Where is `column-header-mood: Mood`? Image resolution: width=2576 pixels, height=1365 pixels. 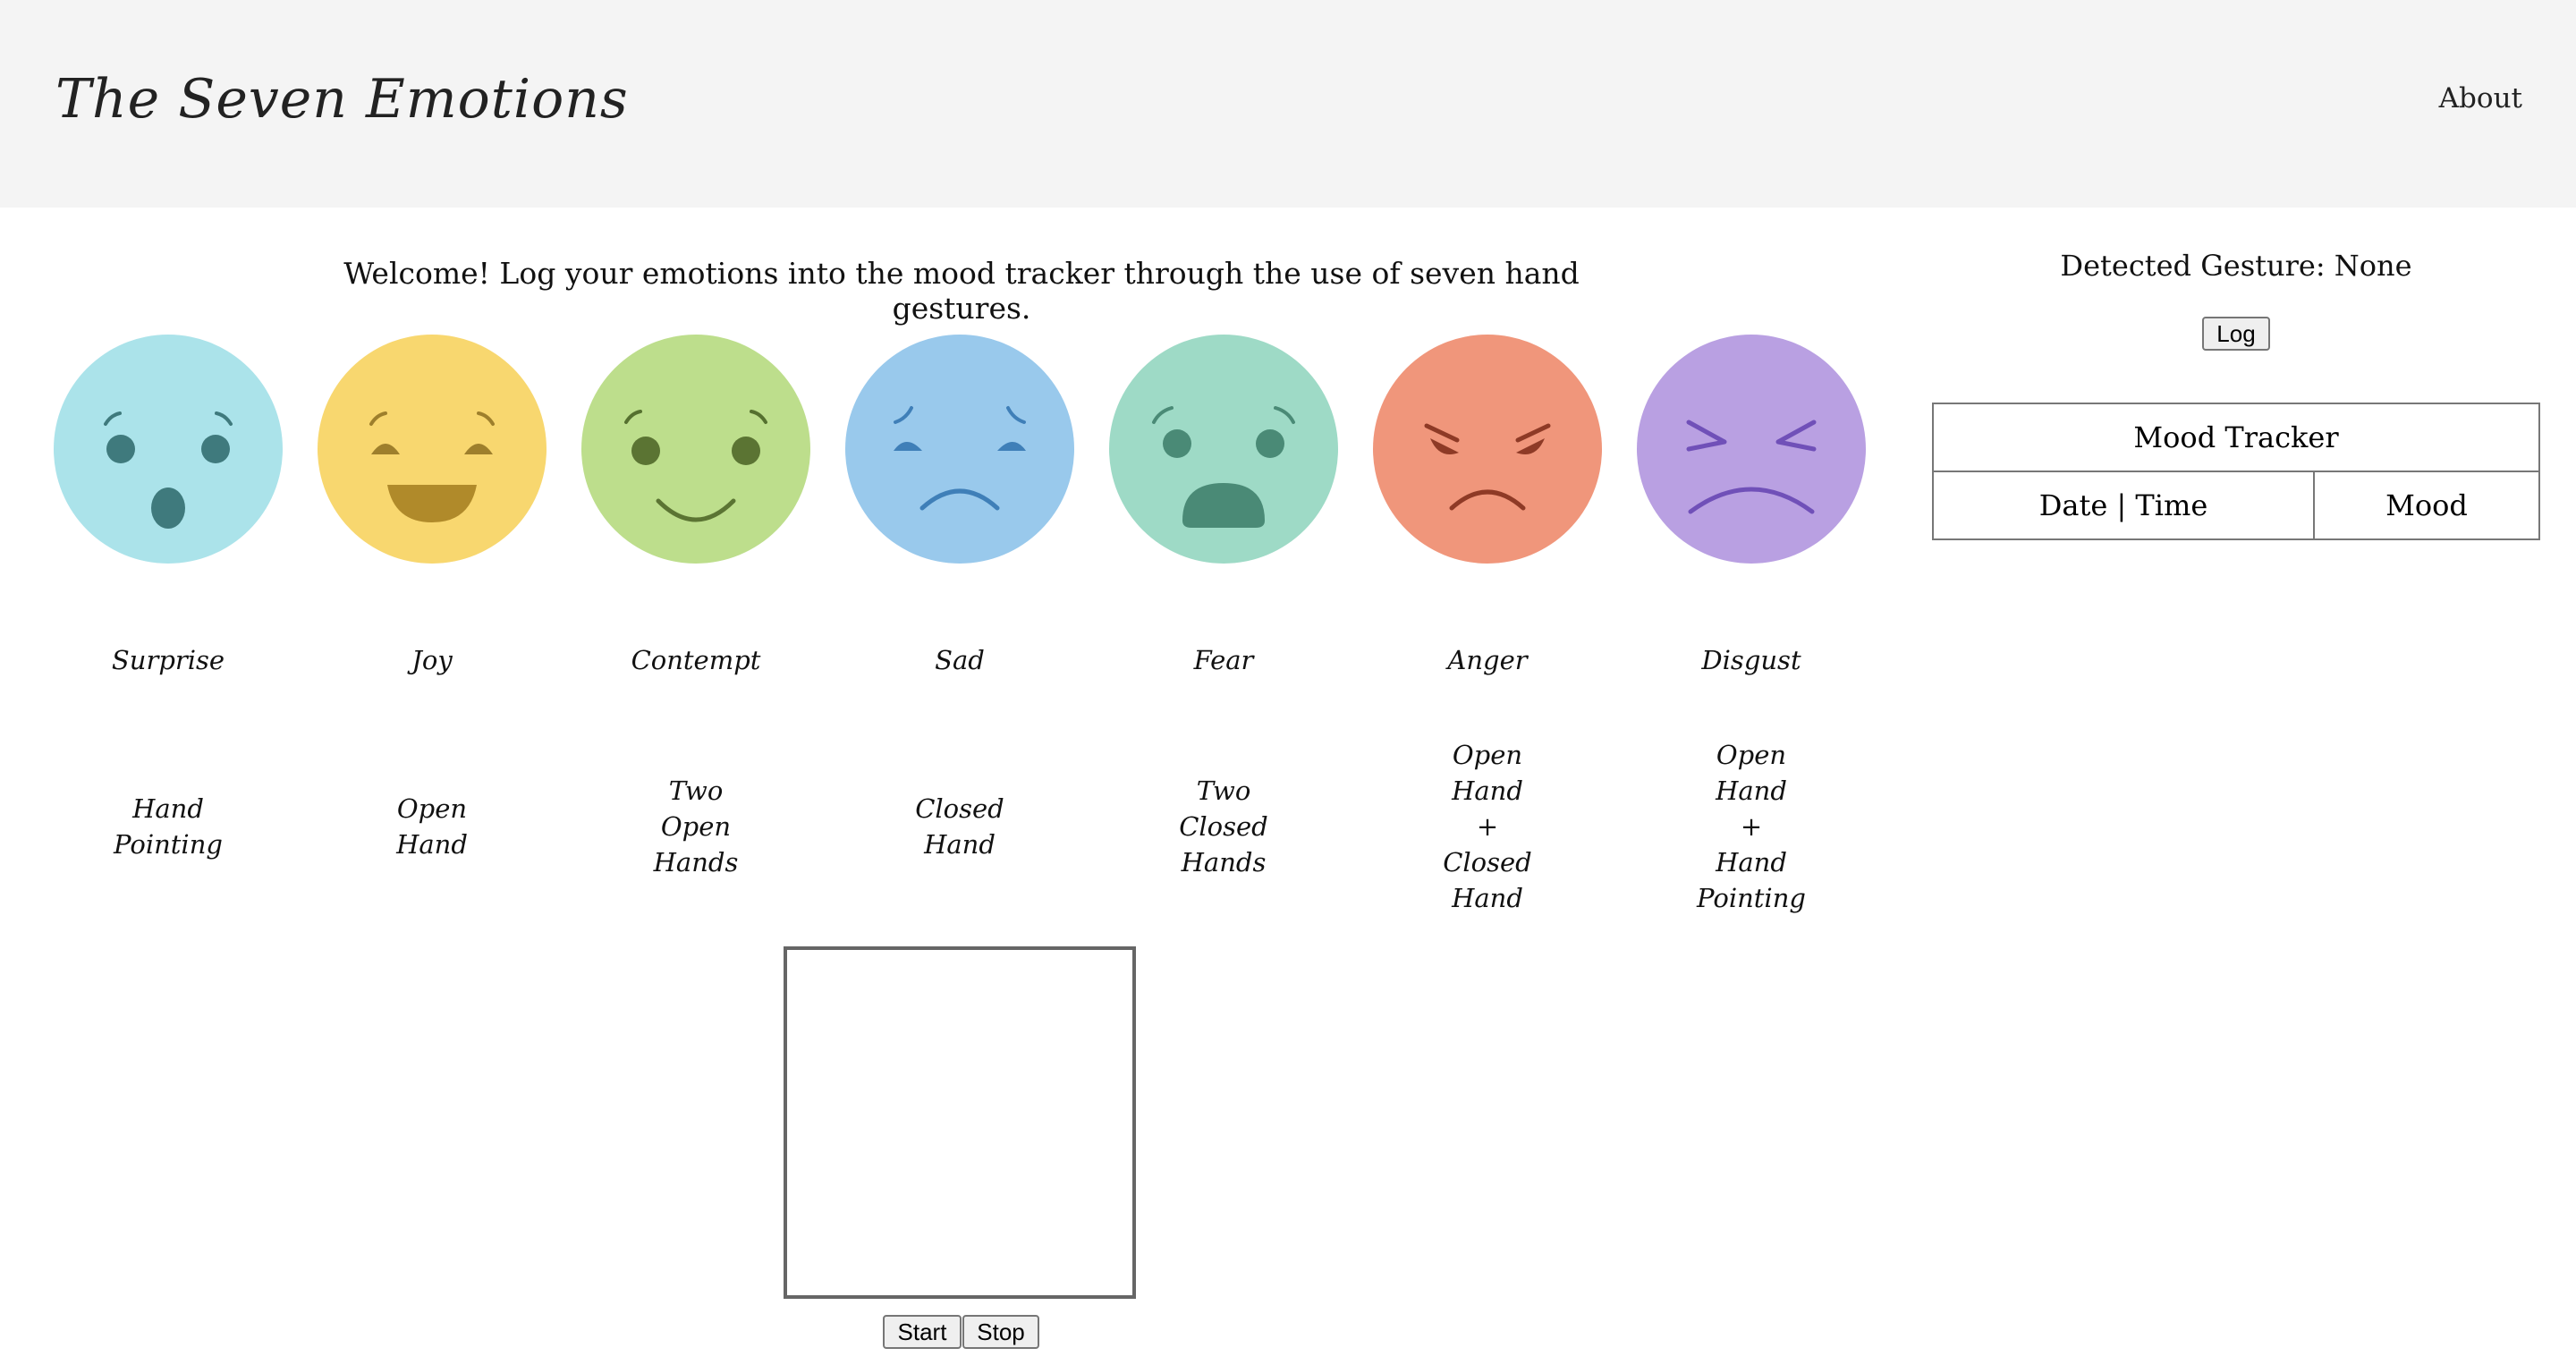
column-header-mood: Mood is located at coordinates (2426, 505).